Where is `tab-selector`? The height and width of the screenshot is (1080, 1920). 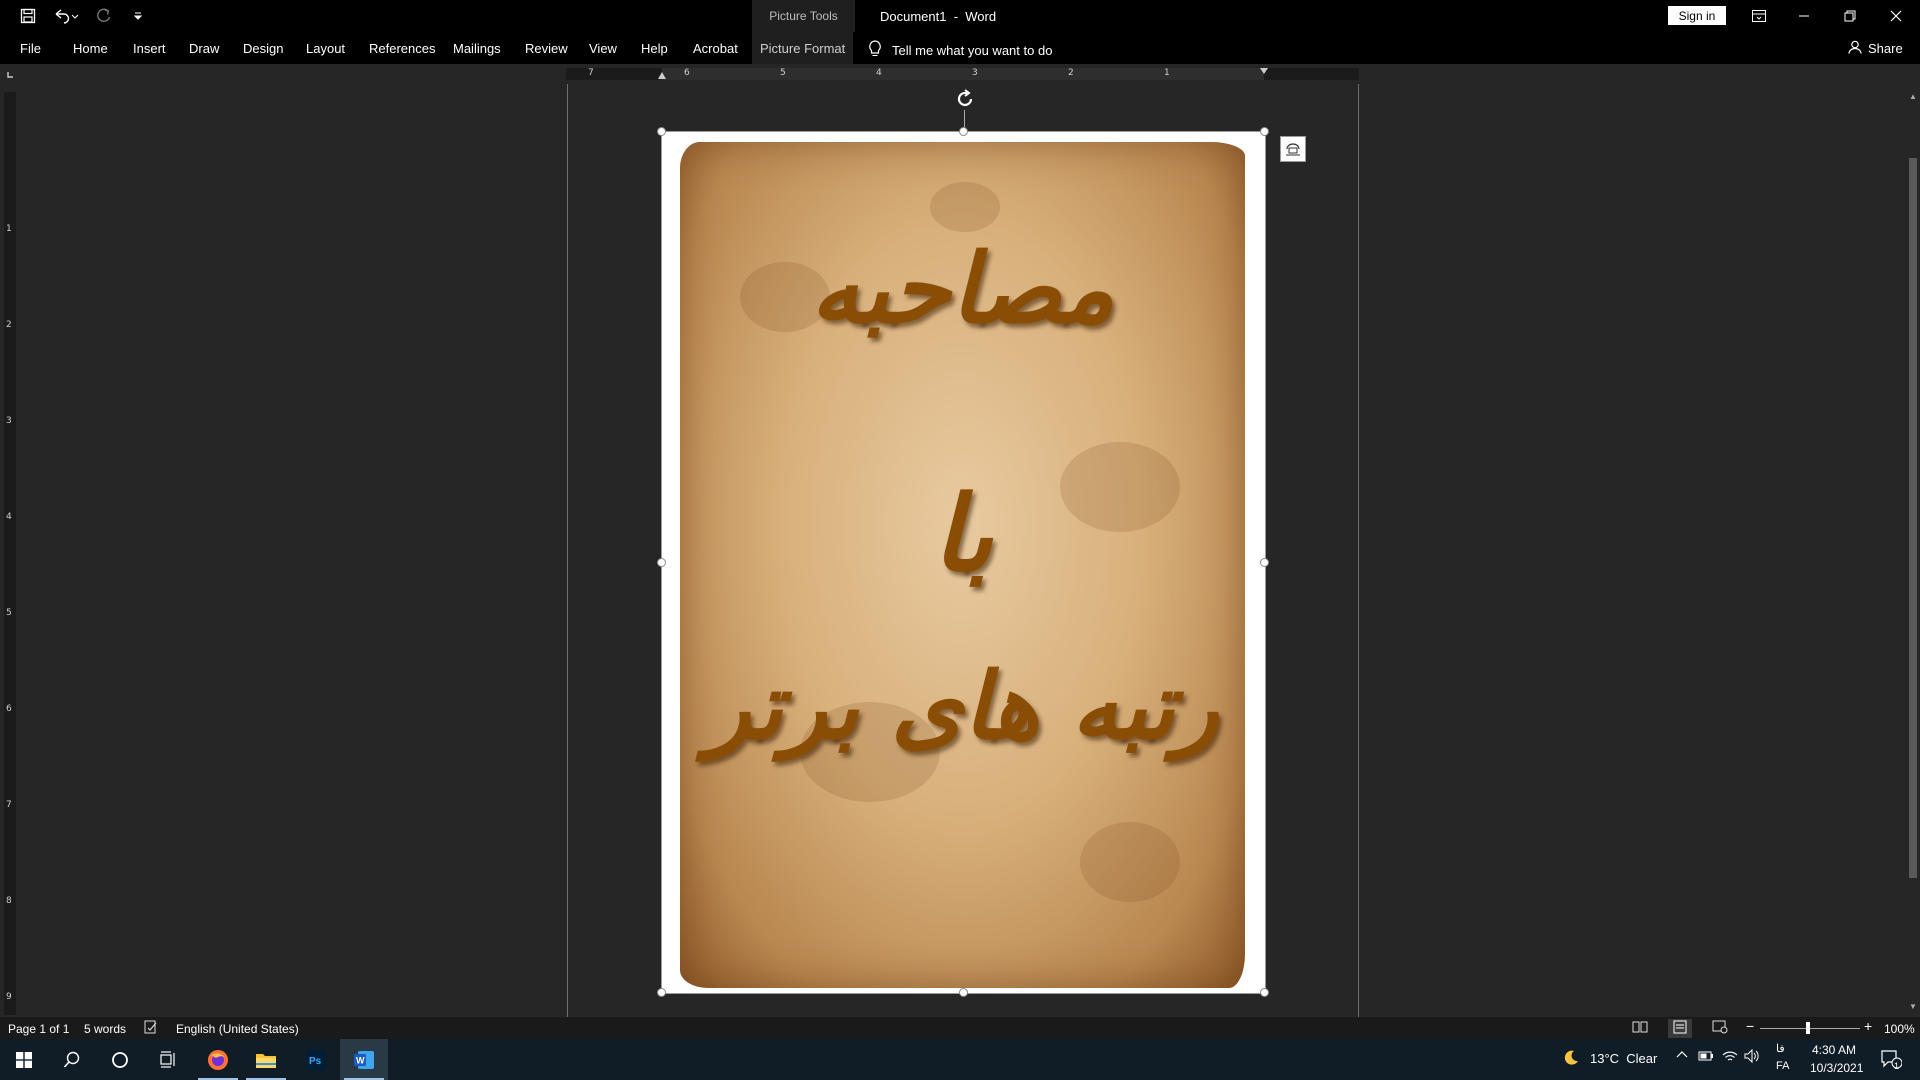
tab-selector is located at coordinates (10, 74).